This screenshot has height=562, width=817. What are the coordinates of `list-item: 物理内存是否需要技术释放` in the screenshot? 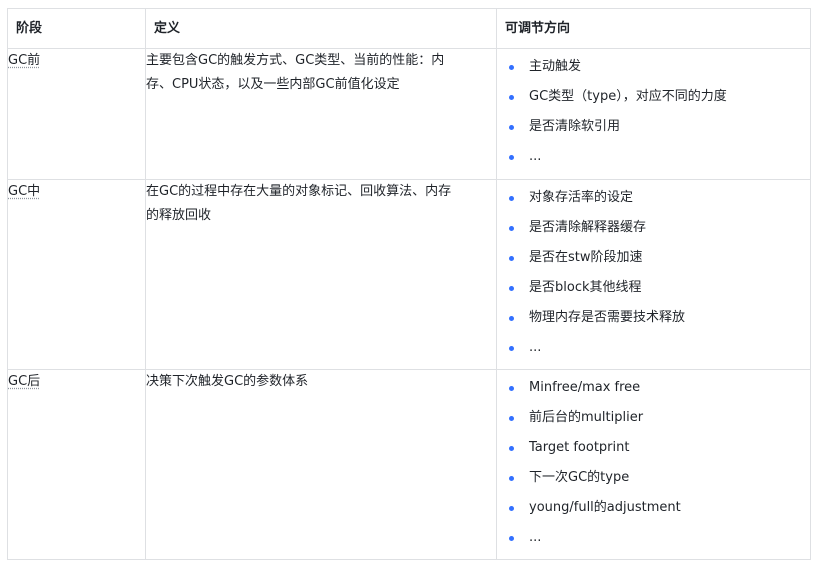 It's located at (657, 321).